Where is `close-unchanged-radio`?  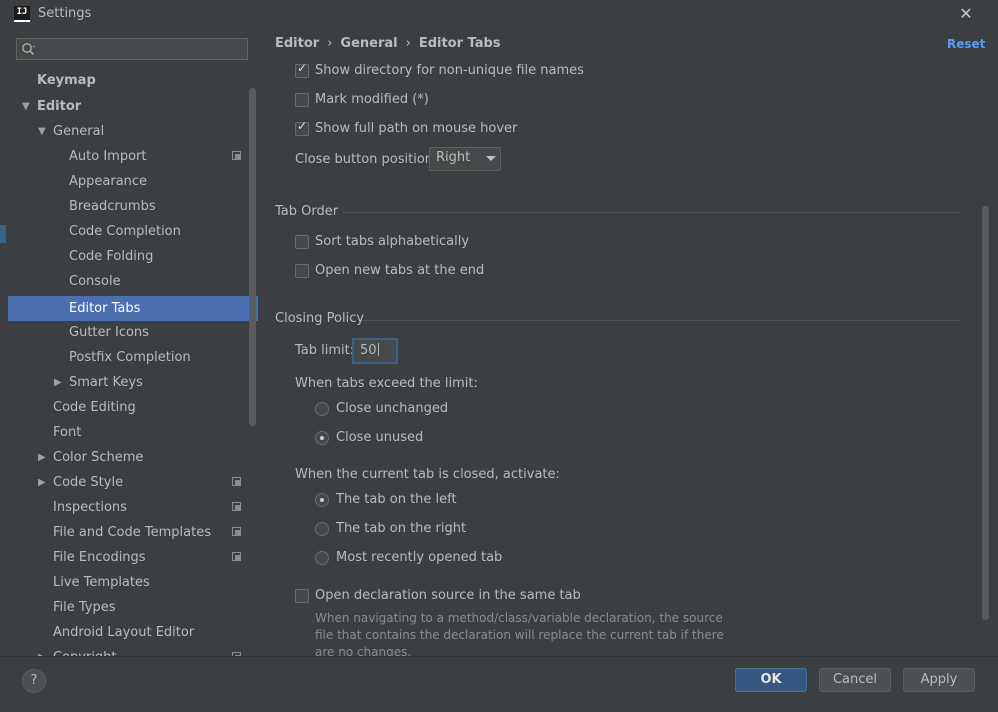
close-unchanged-radio is located at coordinates (322, 409).